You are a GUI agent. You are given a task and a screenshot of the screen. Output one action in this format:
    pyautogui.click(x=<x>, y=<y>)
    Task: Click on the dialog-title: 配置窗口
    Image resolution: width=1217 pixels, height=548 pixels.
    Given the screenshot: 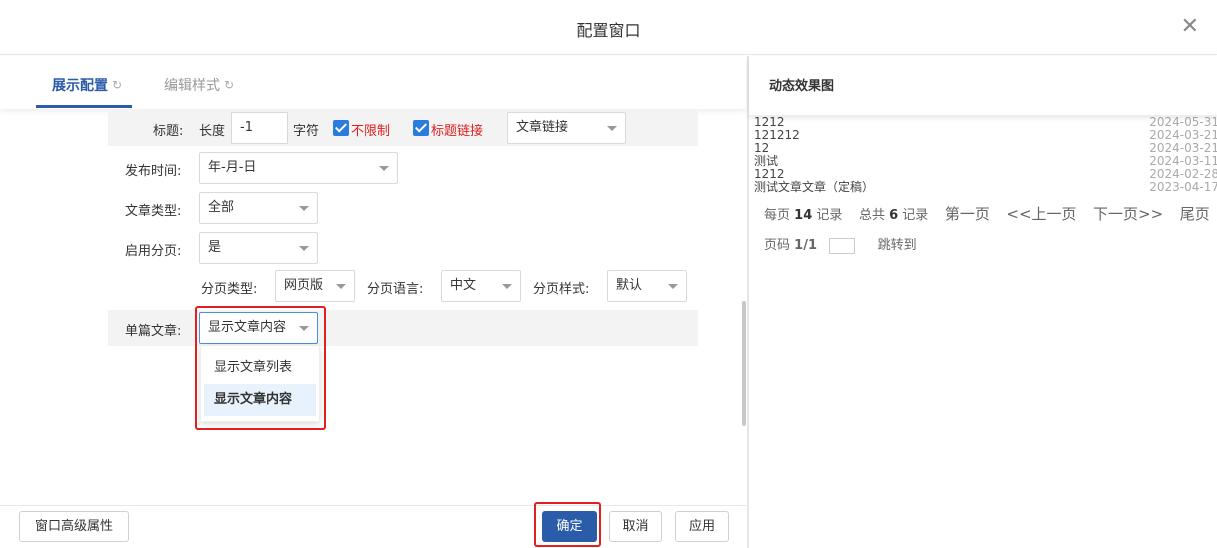 What is the action you would take?
    pyautogui.click(x=608, y=30)
    